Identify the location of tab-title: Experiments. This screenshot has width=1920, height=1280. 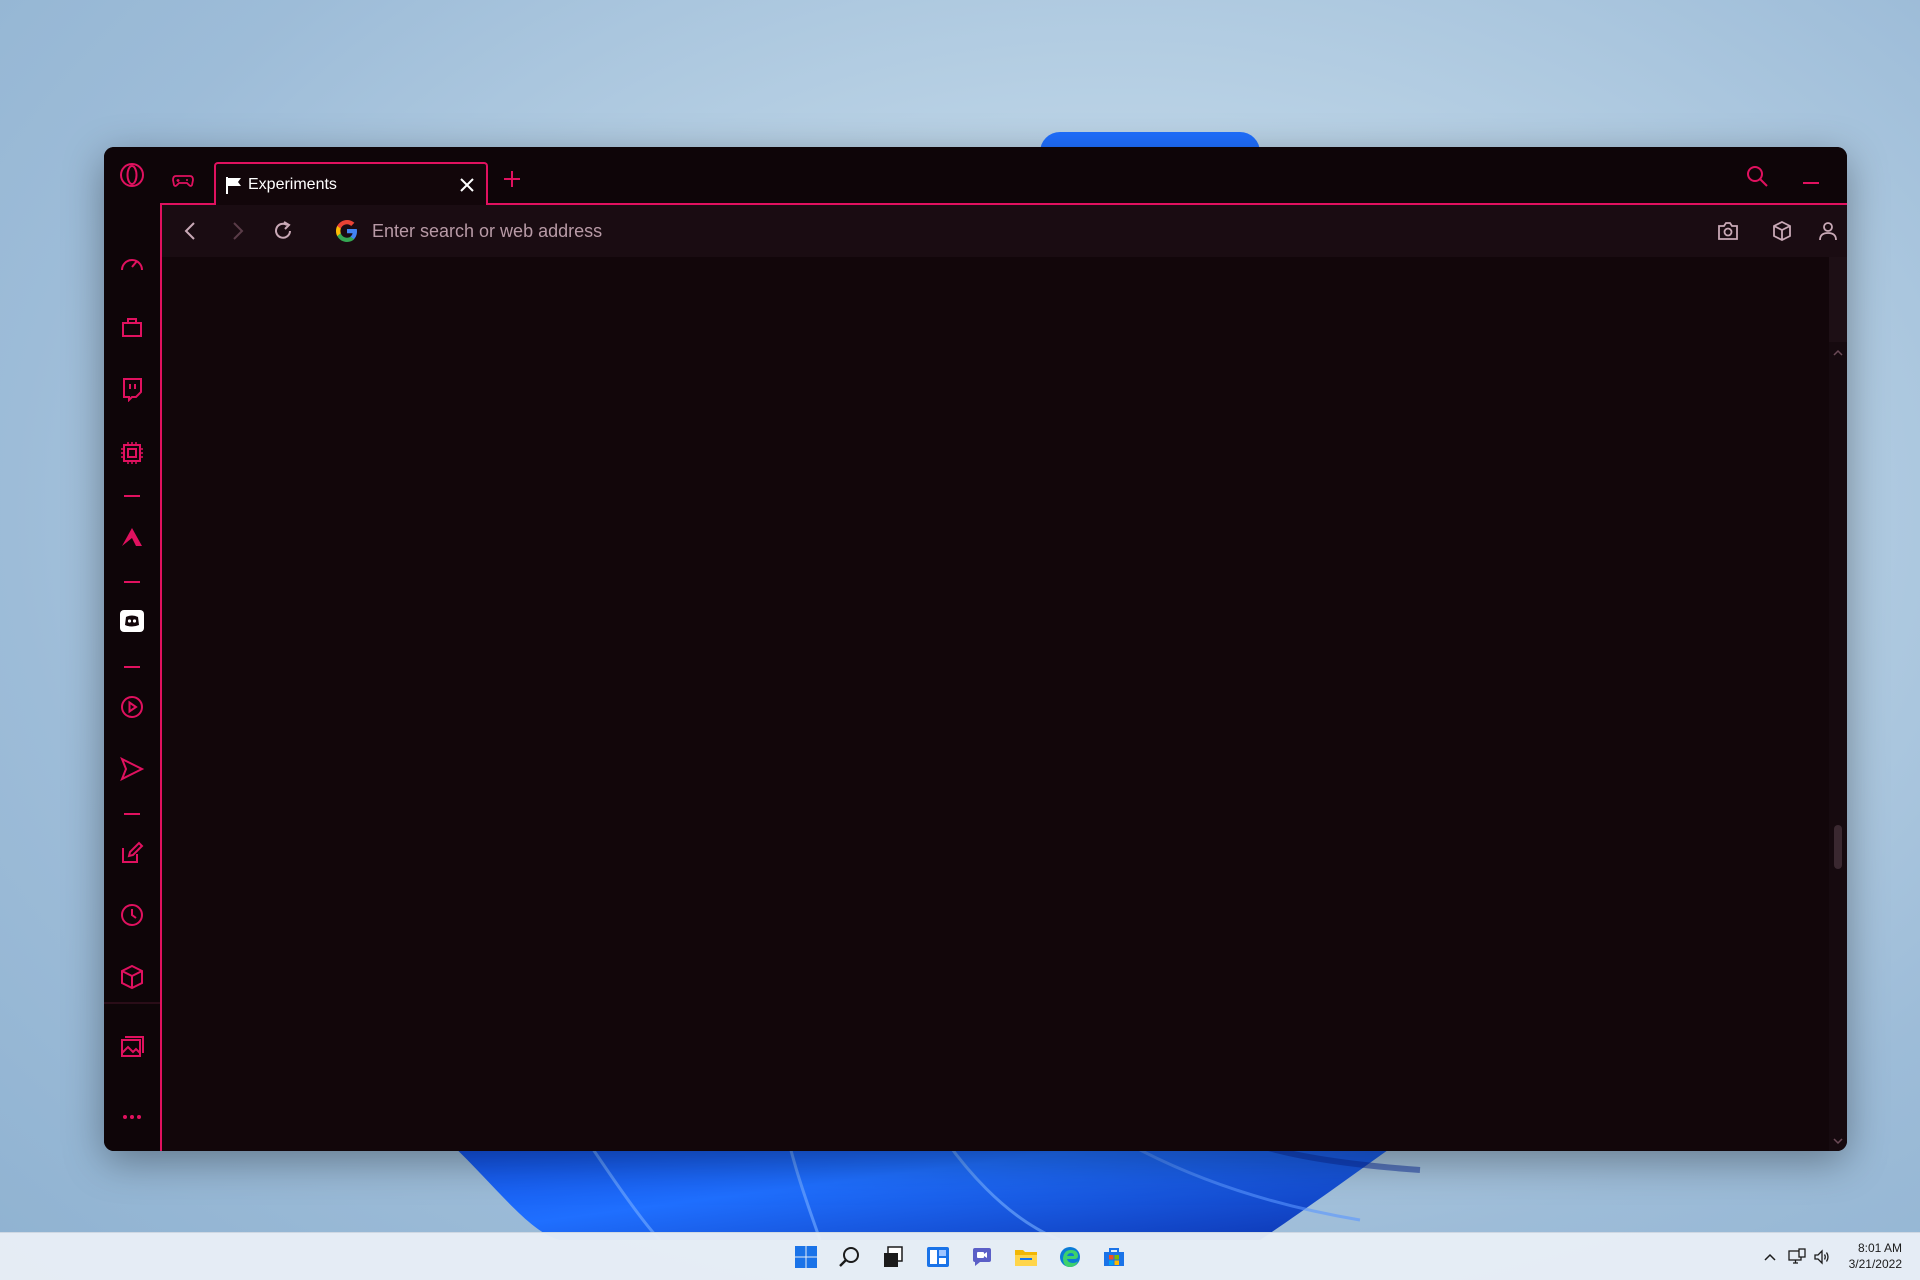
(292, 185).